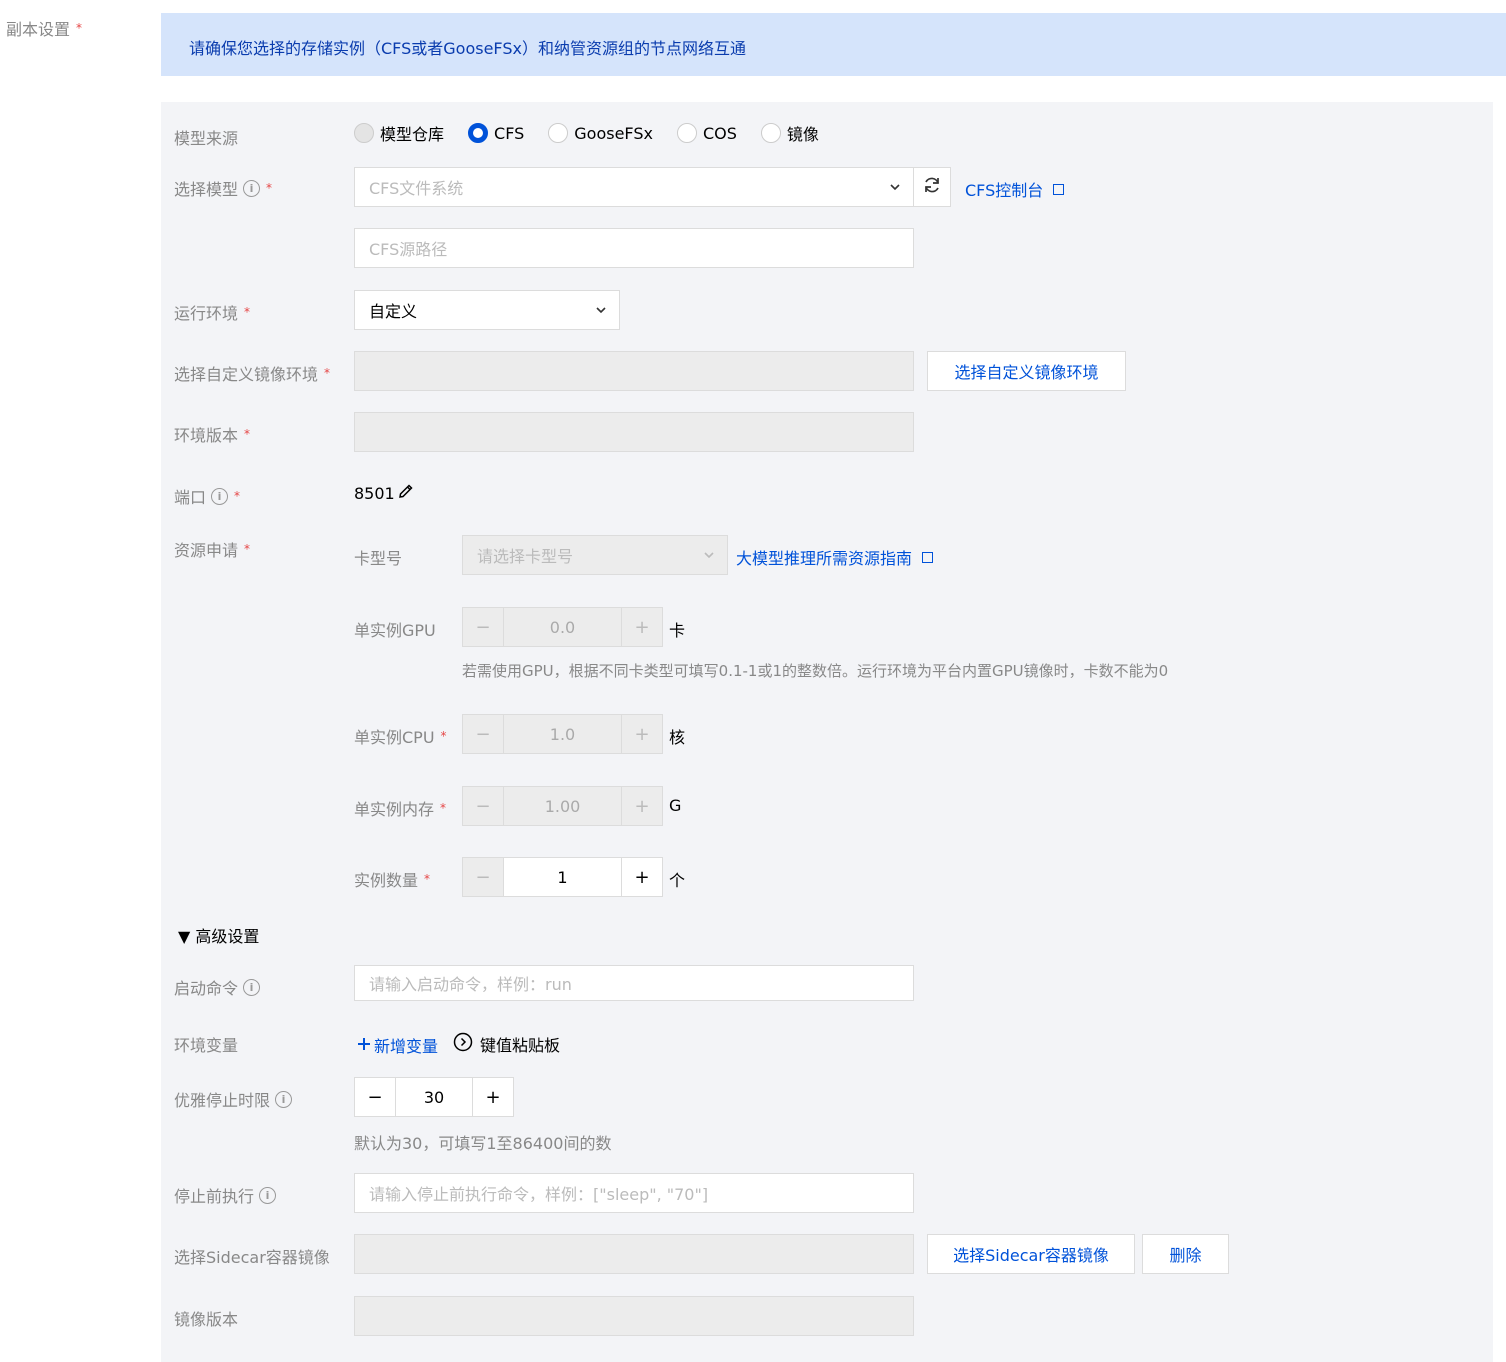  Describe the element at coordinates (408, 249) in the screenshot. I see `input-placeholder: CFS源路径` at that location.